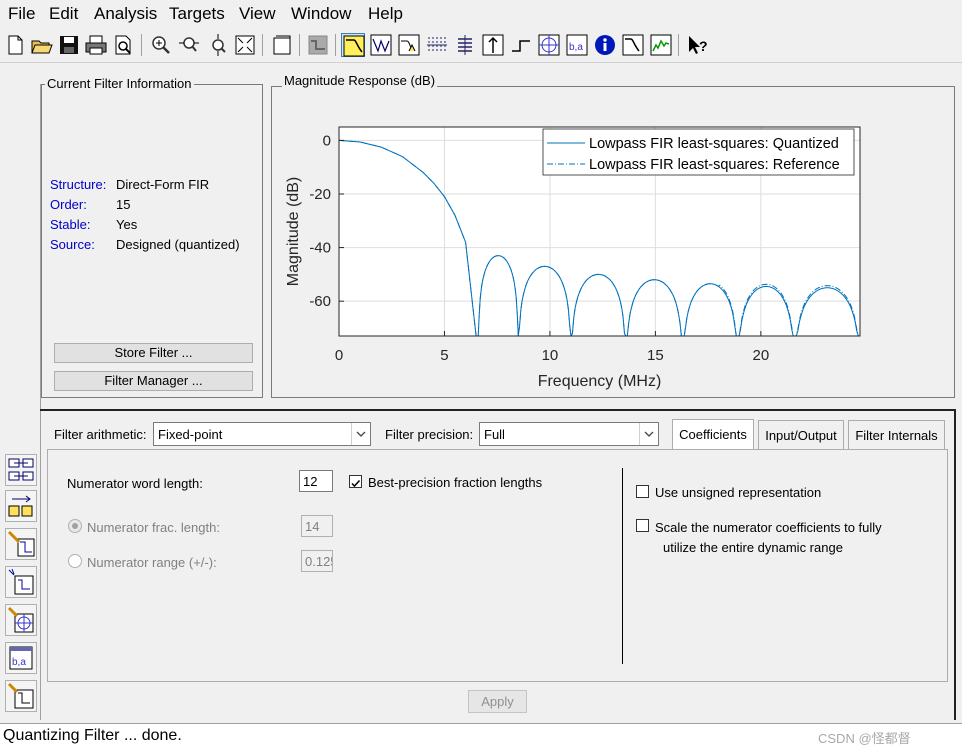  I want to click on magnitude-estimate-icon, so click(633, 45).